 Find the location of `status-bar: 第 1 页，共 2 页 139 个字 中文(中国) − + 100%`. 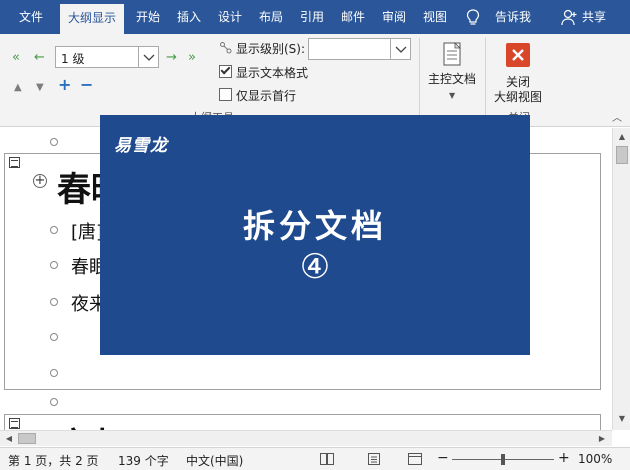

status-bar: 第 1 页，共 2 页 139 个字 中文(中国) − + 100% is located at coordinates (315, 458).